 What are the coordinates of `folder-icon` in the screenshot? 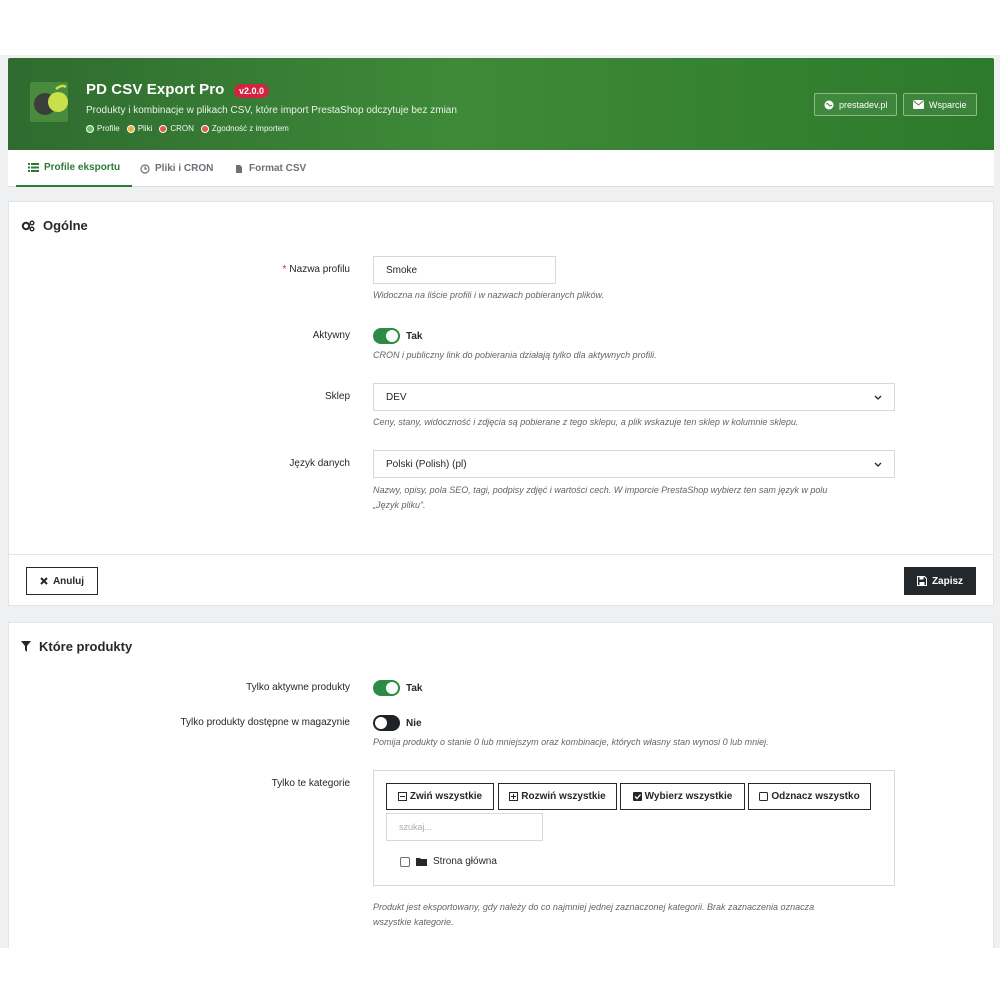 It's located at (421, 862).